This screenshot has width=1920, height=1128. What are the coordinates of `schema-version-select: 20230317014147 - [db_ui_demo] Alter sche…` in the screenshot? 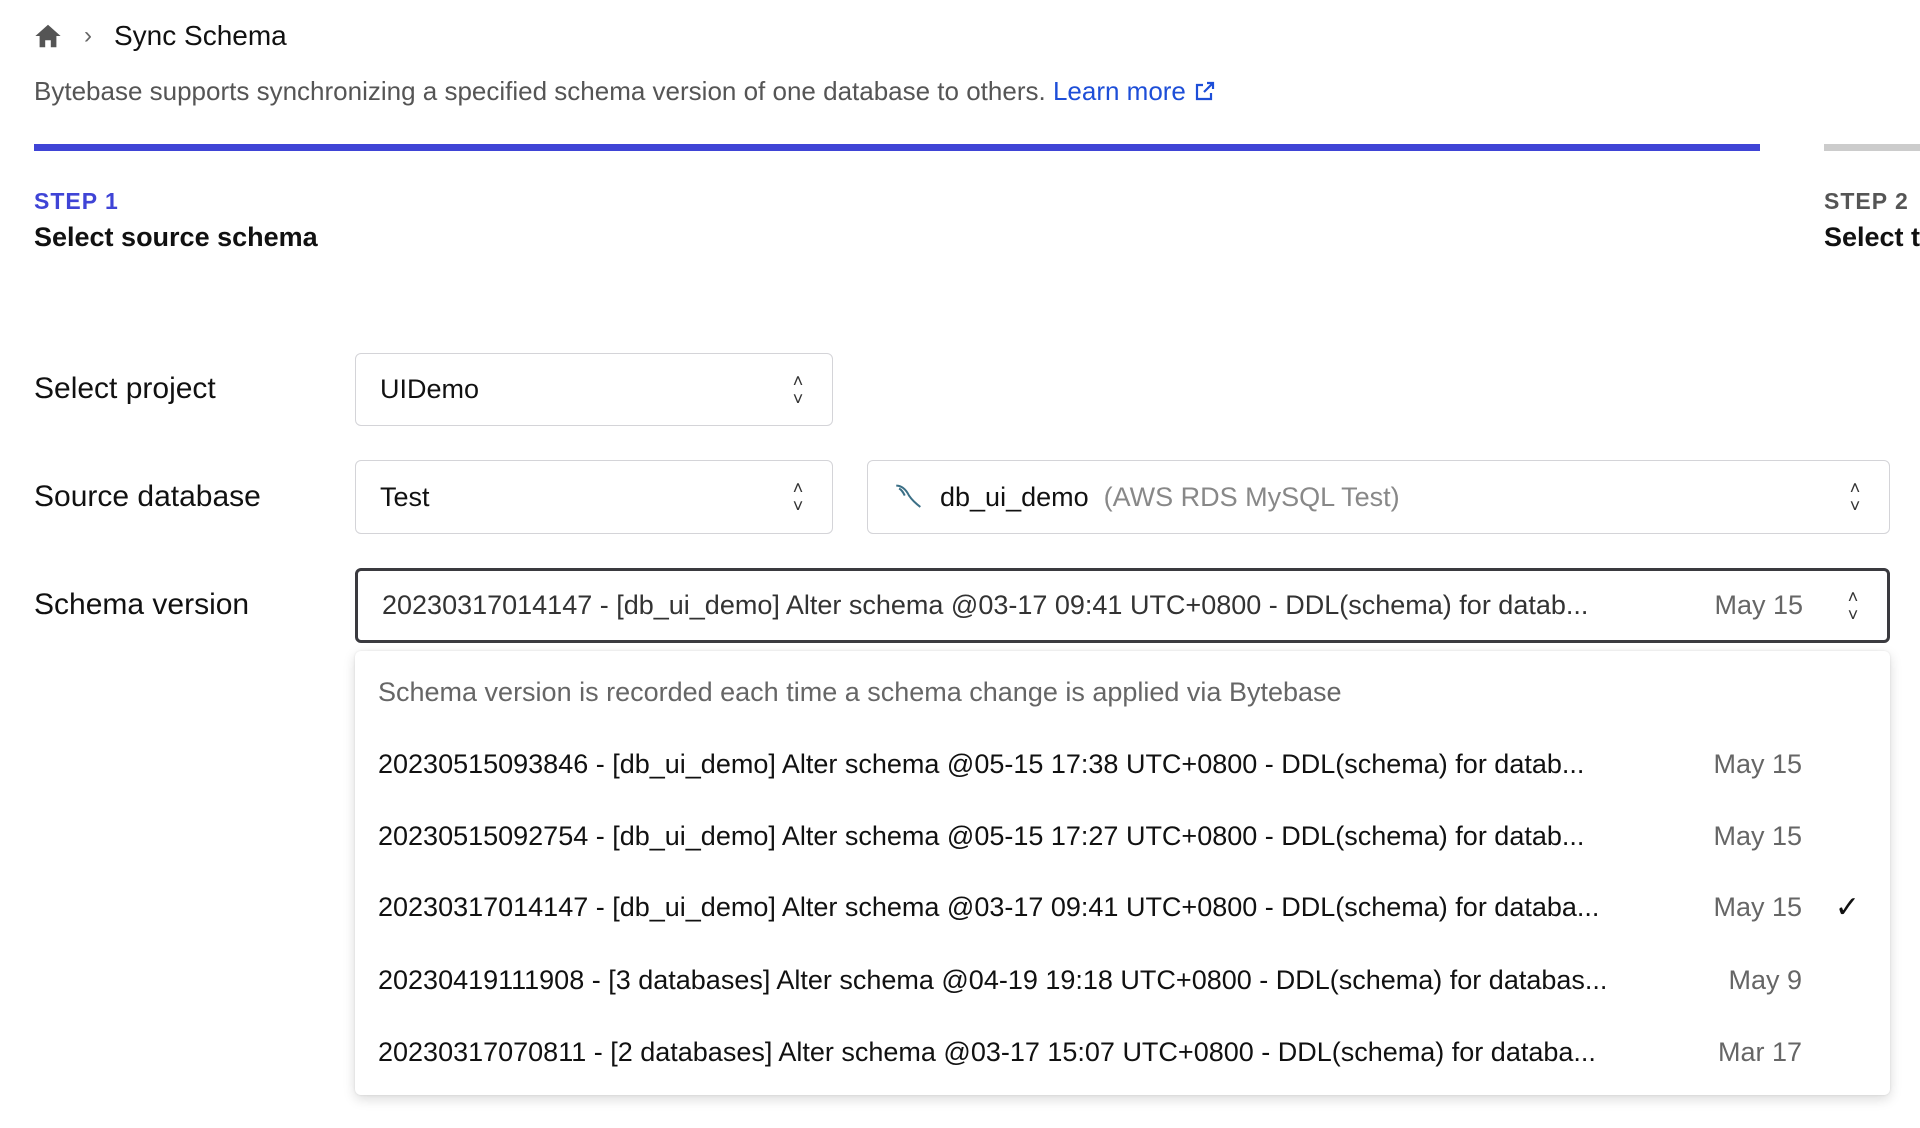 It's located at (1122, 605).